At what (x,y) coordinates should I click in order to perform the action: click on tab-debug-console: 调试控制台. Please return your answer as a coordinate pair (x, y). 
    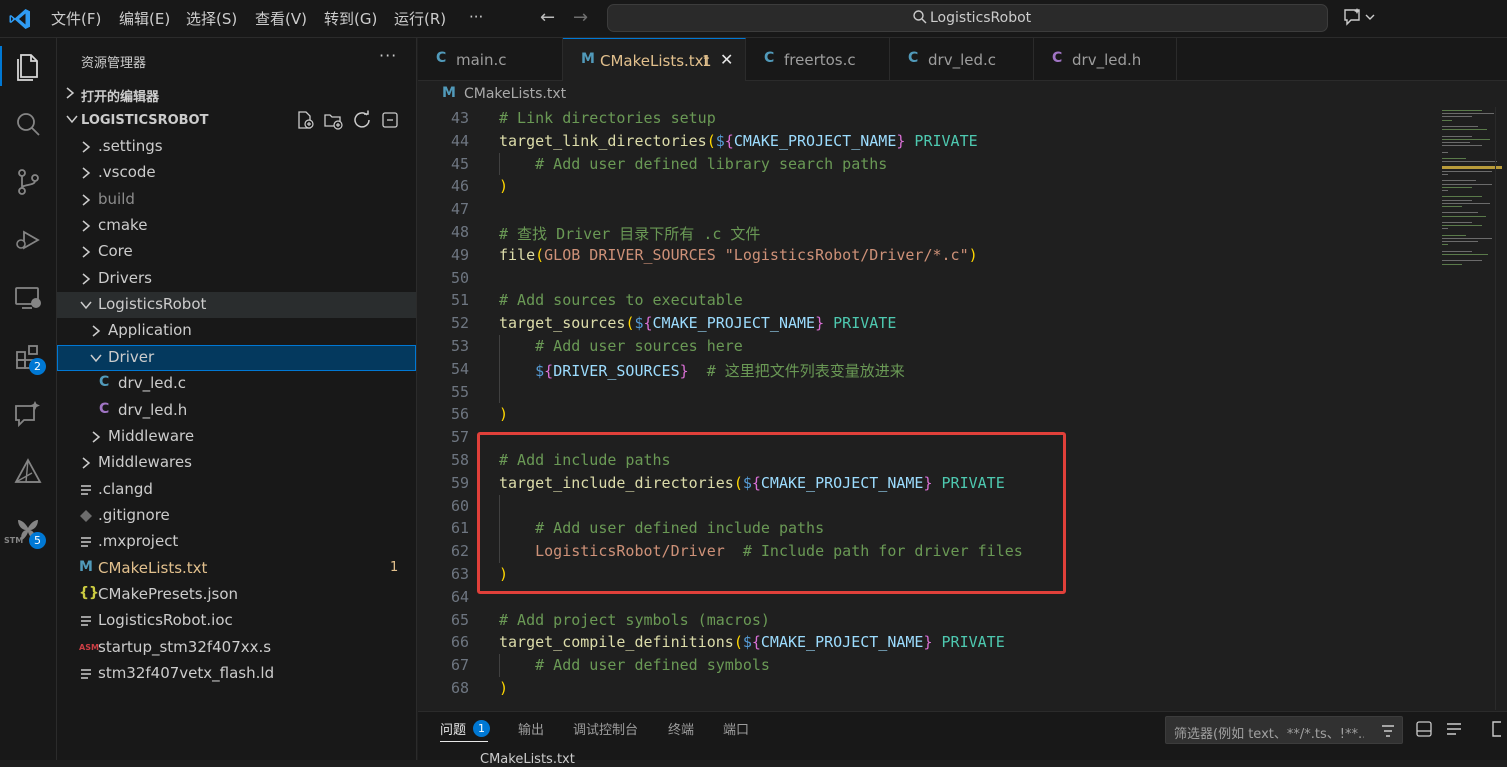
    Looking at the image, I should click on (605, 728).